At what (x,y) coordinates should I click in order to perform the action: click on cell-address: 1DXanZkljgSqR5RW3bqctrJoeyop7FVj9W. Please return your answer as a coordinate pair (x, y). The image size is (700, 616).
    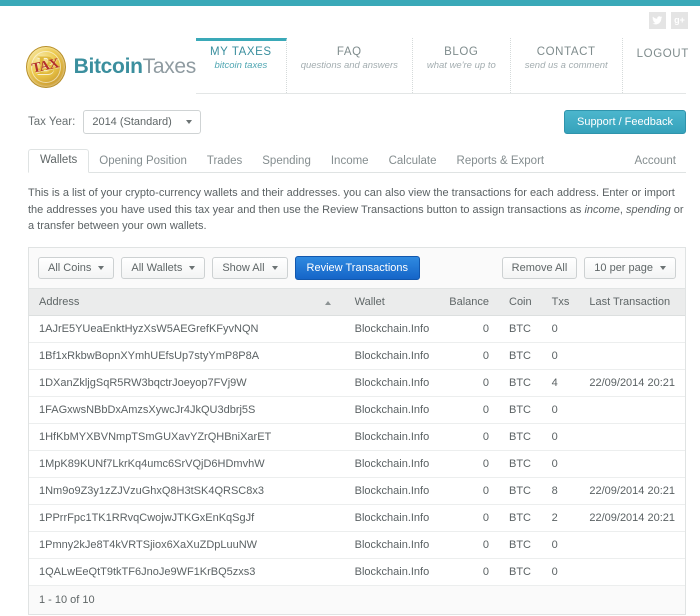
    Looking at the image, I should click on (187, 383).